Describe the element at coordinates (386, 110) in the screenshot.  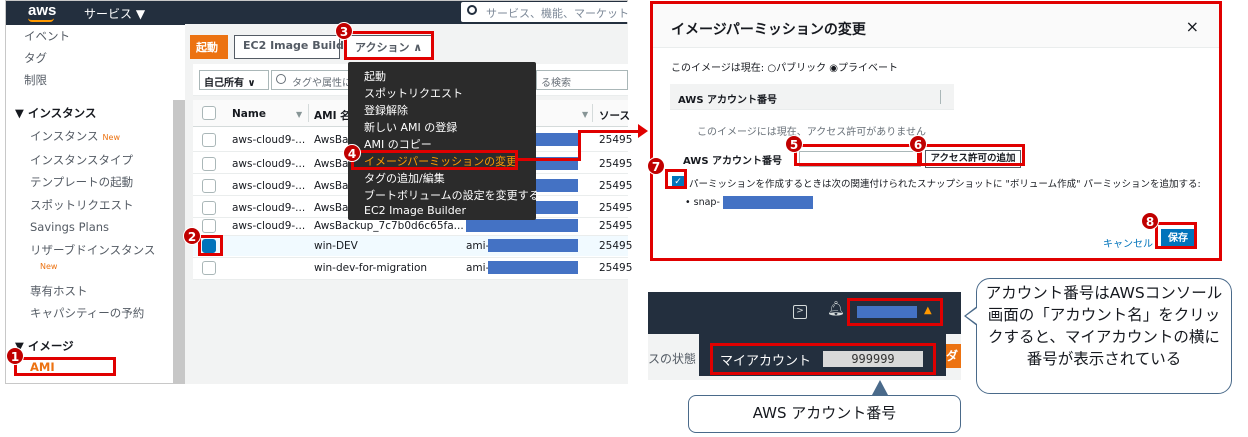
I see `menu-item-deregister: 登録解除` at that location.